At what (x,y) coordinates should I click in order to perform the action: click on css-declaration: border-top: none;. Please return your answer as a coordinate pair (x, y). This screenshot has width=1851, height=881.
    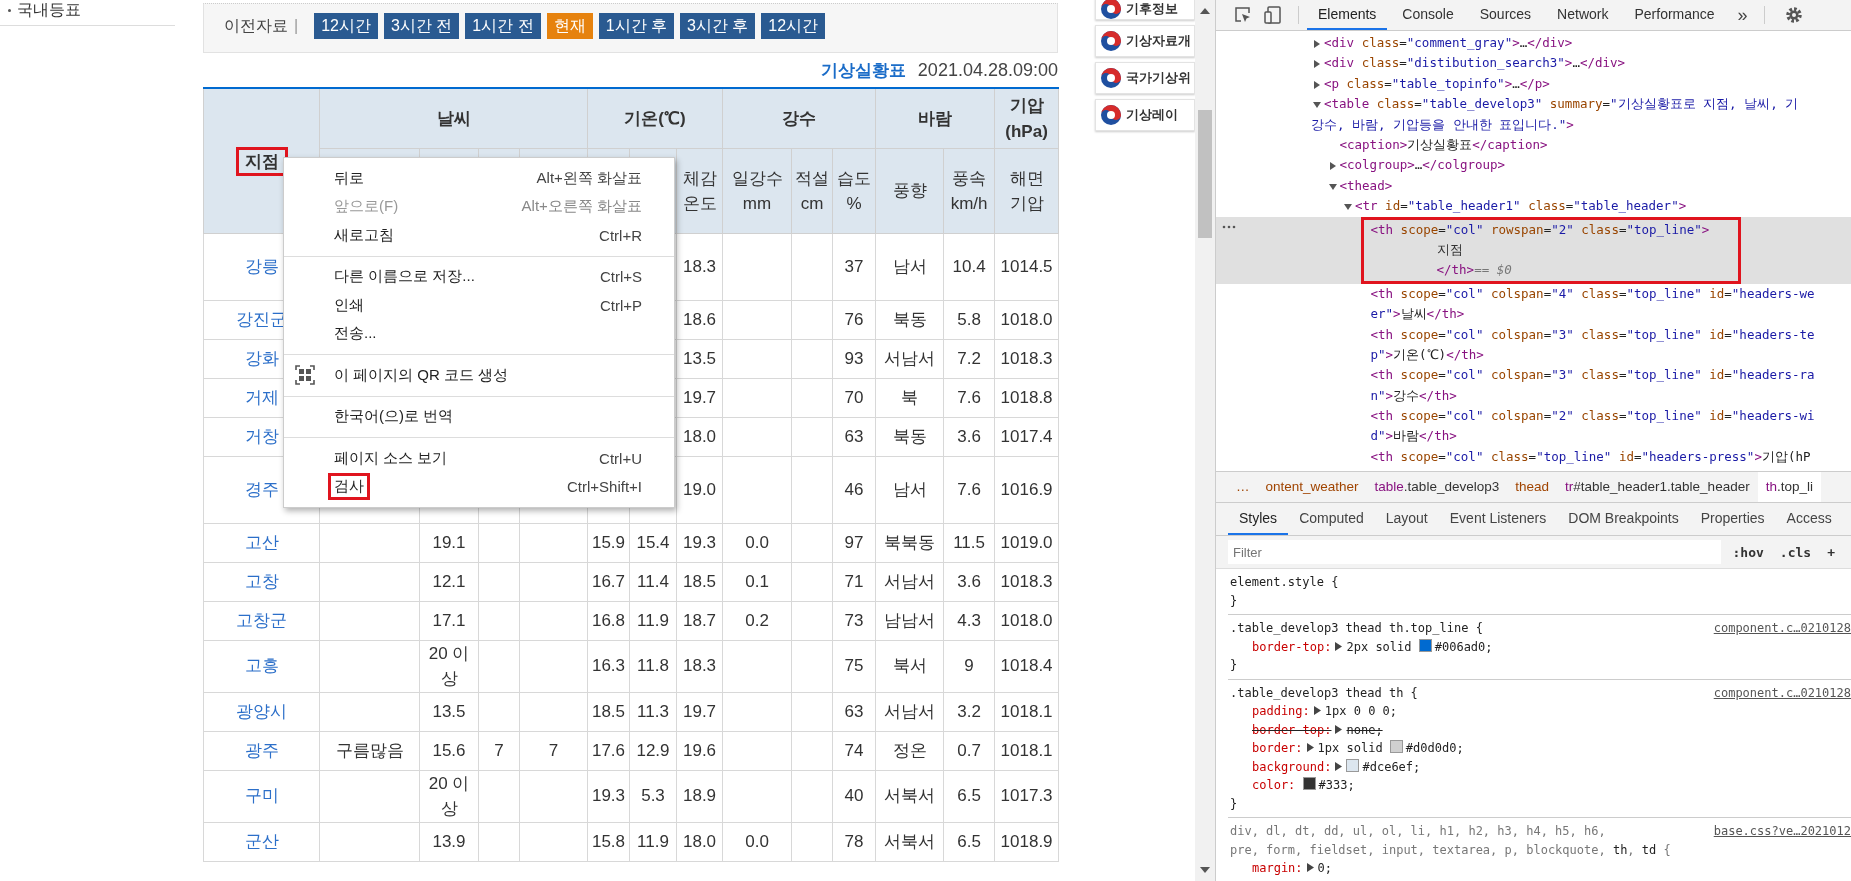
    Looking at the image, I should click on (1317, 729).